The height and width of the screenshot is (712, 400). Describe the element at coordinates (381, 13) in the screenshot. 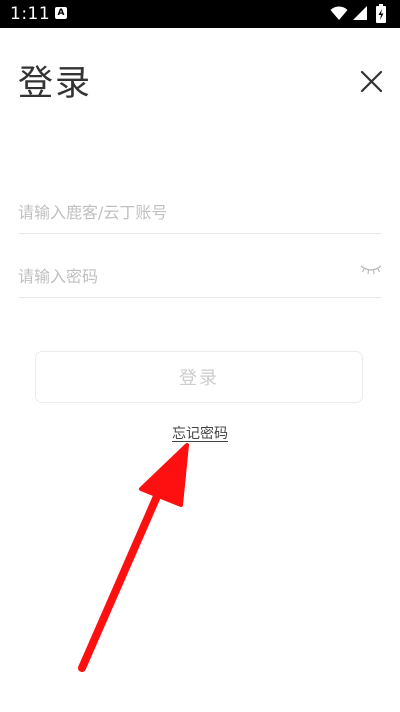

I see `battery-icon` at that location.